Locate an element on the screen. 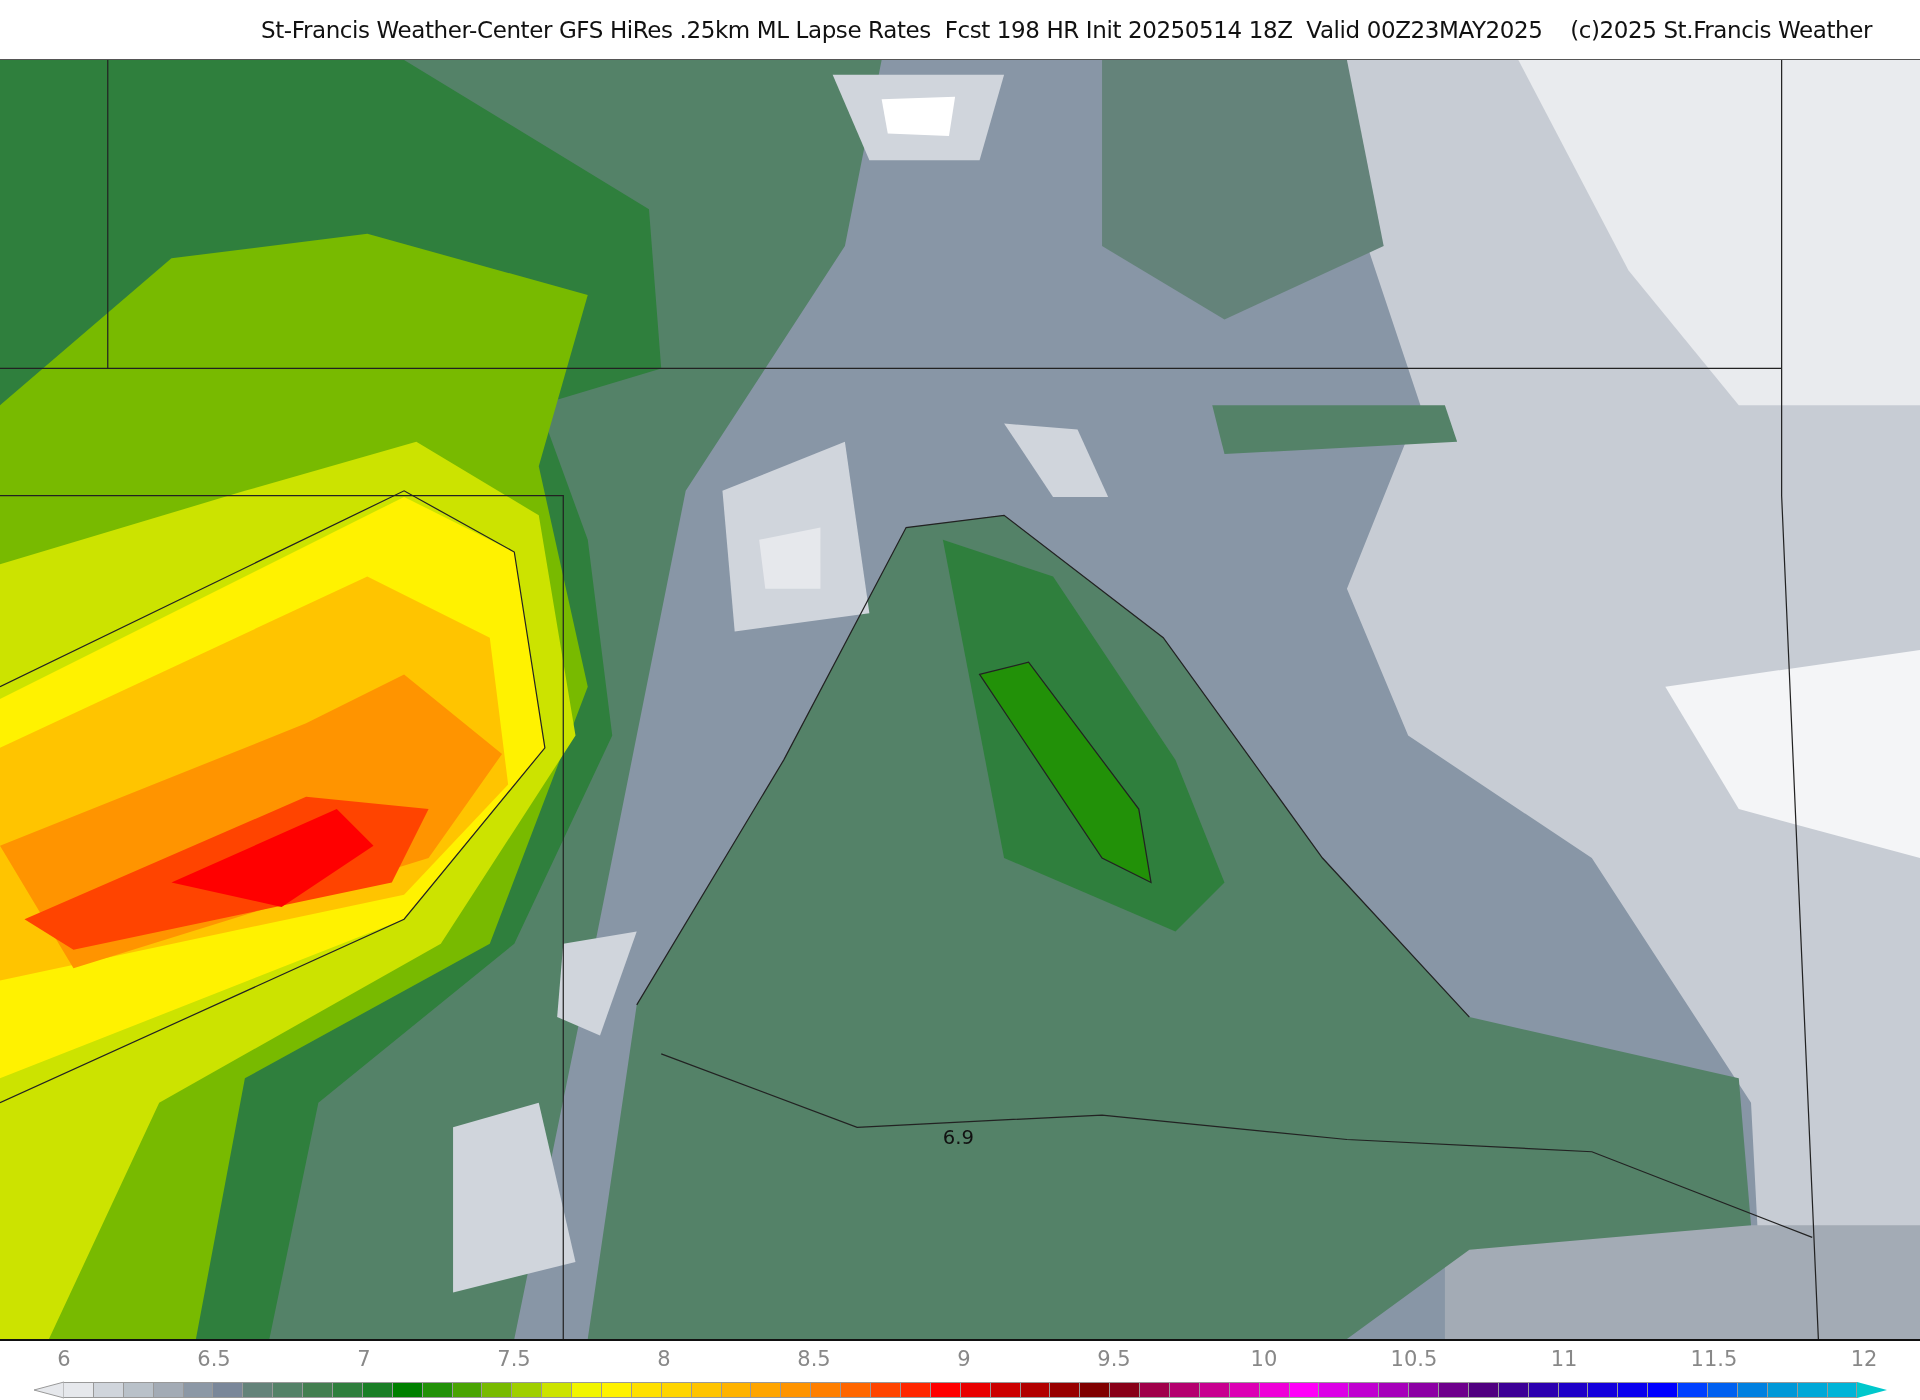 This screenshot has height=1400, width=1920. colorbar-tick-label: 8.5 is located at coordinates (814, 1359).